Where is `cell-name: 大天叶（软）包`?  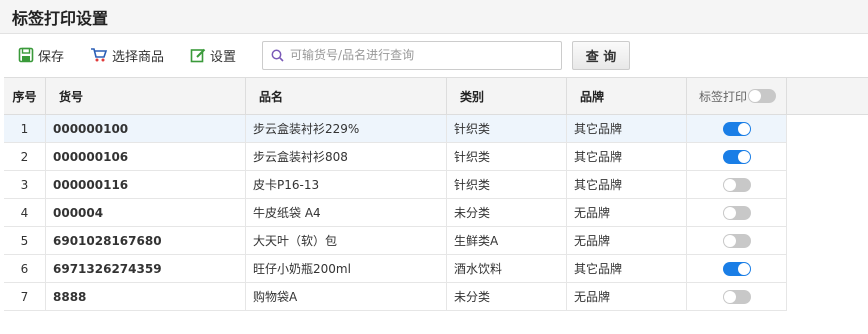 cell-name: 大天叶（软）包 is located at coordinates (346, 240).